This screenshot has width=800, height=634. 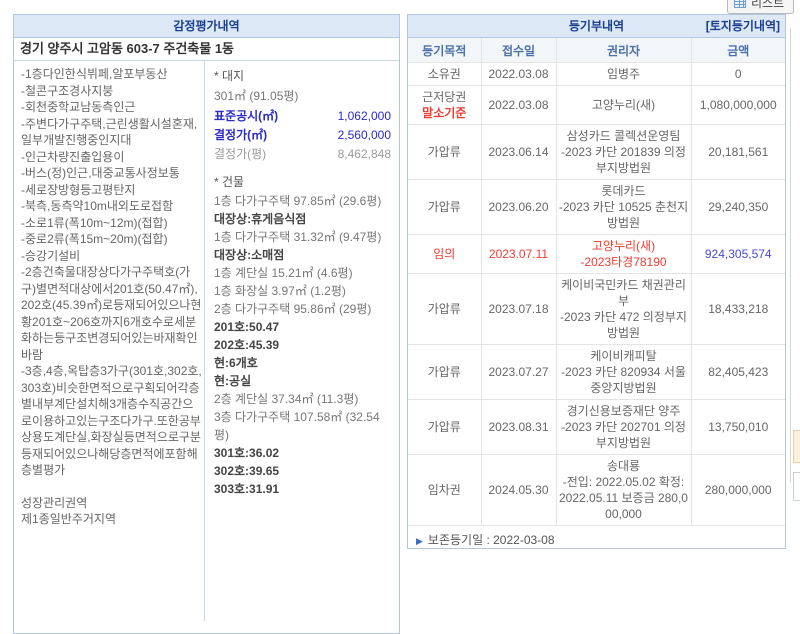 What do you see at coordinates (297, 426) in the screenshot?
I see `building-line: 3층 다가구주택 107.58㎡ (32.54평)` at bounding box center [297, 426].